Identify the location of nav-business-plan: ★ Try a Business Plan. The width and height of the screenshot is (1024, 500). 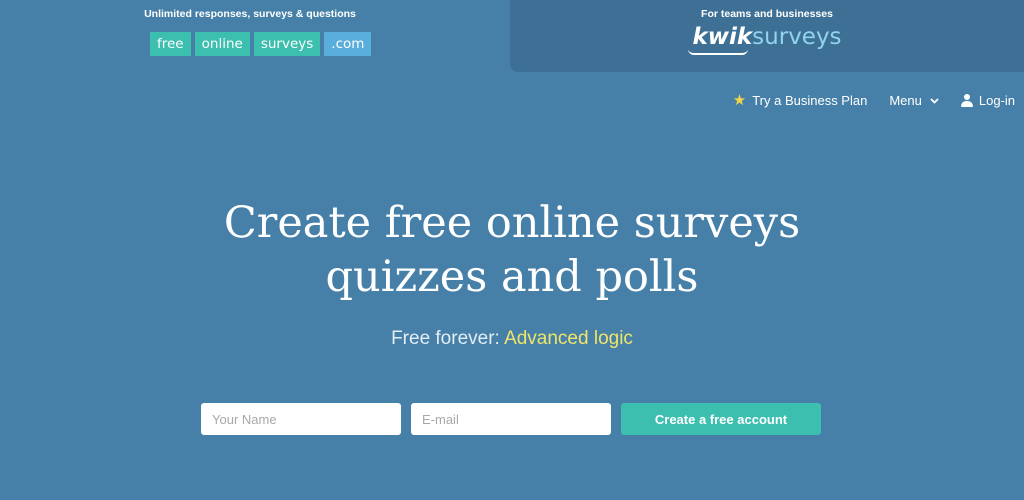
(800, 100).